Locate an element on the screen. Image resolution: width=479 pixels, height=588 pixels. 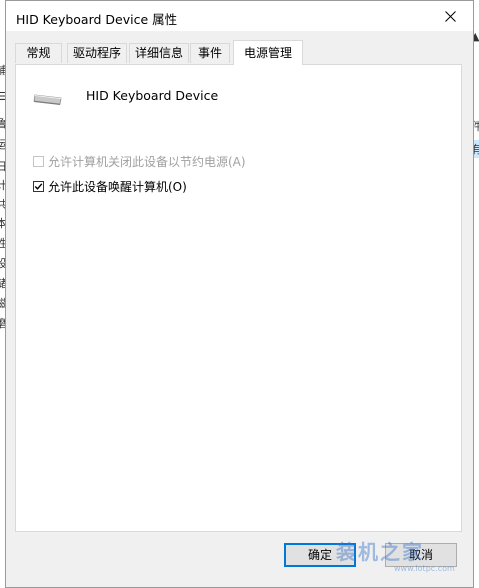
allow-wake-label: 允许此设备唤醒计算机(O) is located at coordinates (117, 187).